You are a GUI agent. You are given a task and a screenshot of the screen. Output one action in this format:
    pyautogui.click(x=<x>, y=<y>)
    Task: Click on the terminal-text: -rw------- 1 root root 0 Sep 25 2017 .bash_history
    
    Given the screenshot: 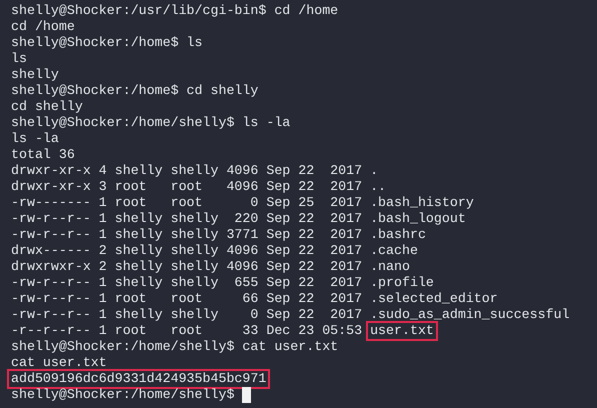 What is the action you would take?
    pyautogui.click(x=242, y=203)
    